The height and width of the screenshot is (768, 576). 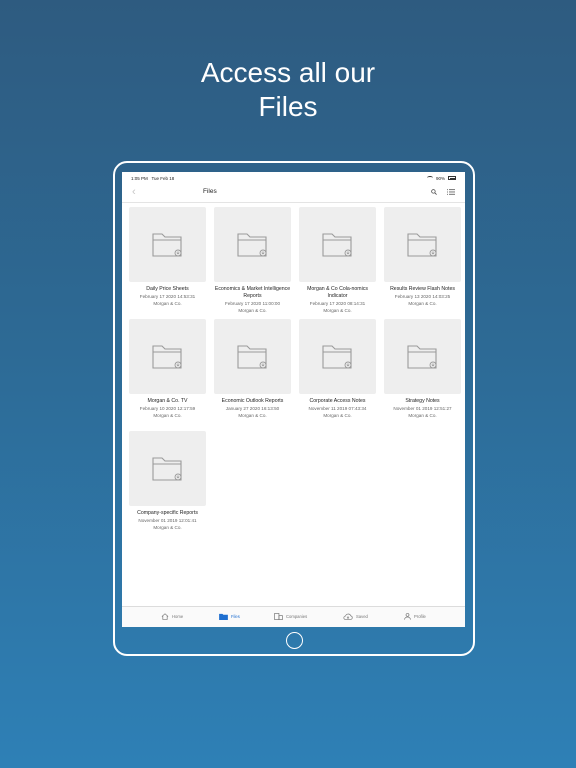 What do you see at coordinates (434, 192) in the screenshot?
I see `search-icon` at bounding box center [434, 192].